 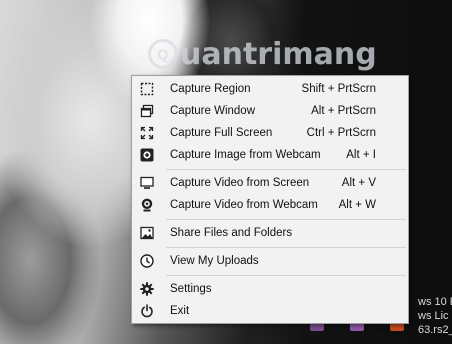 What do you see at coordinates (278, 54) in the screenshot?
I see `watermark-text: uantrimang` at bounding box center [278, 54].